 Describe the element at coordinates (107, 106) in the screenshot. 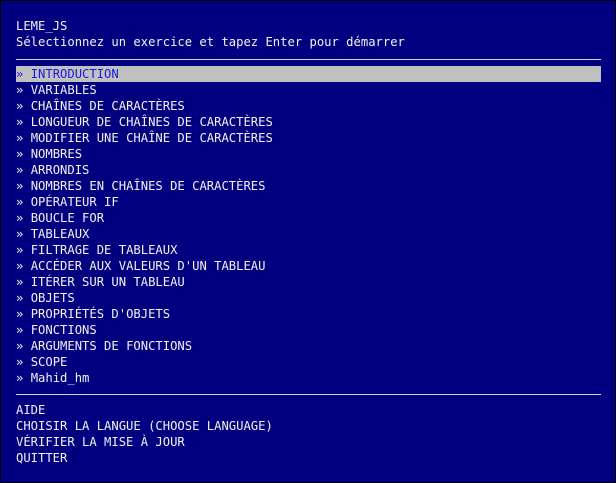

I see `menu-item-label: CHAÎNES DE CARACTÈRES` at that location.